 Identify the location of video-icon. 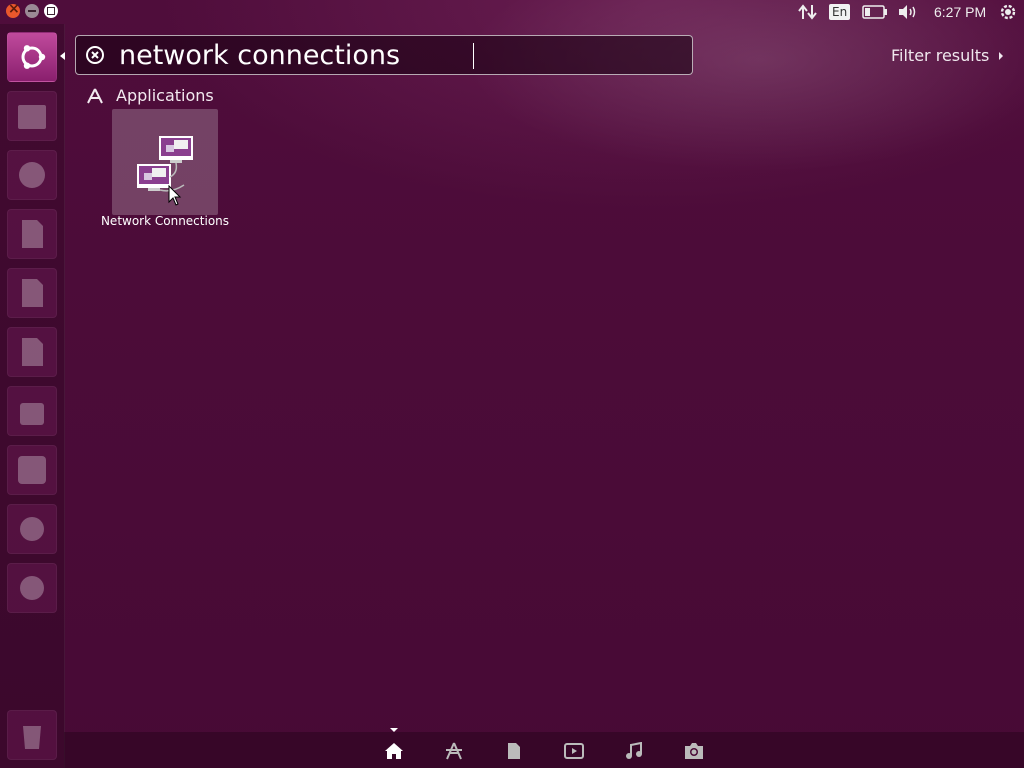
(574, 751).